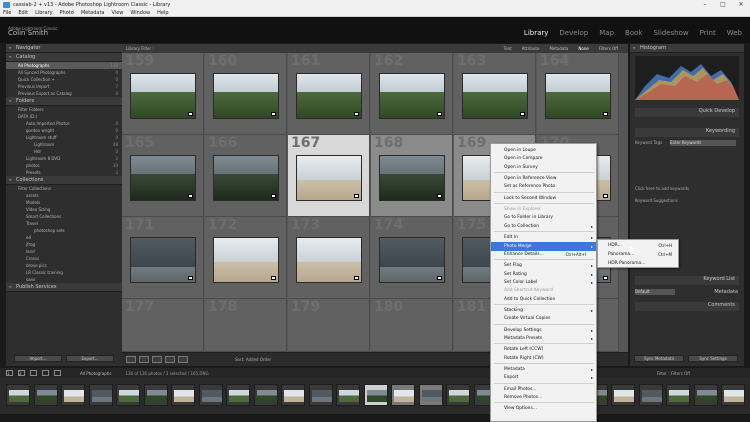 The image size is (750, 422). What do you see at coordinates (64, 209) in the screenshot?
I see `collection-item: Video Sizing` at bounding box center [64, 209].